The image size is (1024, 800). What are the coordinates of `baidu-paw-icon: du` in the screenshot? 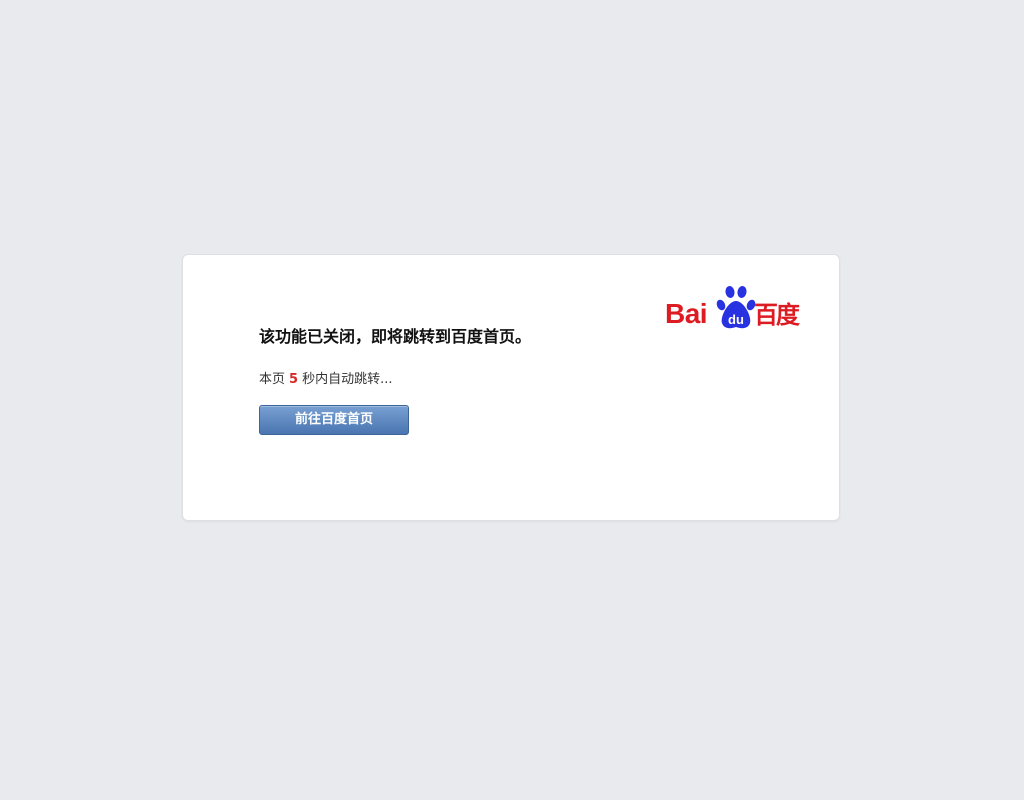 It's located at (736, 307).